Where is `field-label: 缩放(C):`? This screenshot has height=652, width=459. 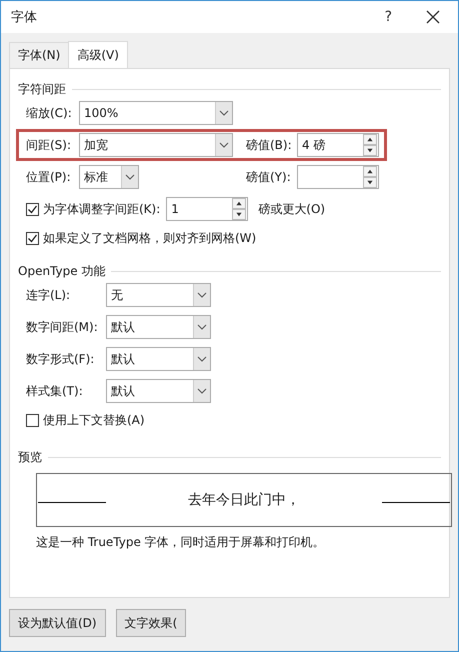 field-label: 缩放(C): is located at coordinates (49, 113).